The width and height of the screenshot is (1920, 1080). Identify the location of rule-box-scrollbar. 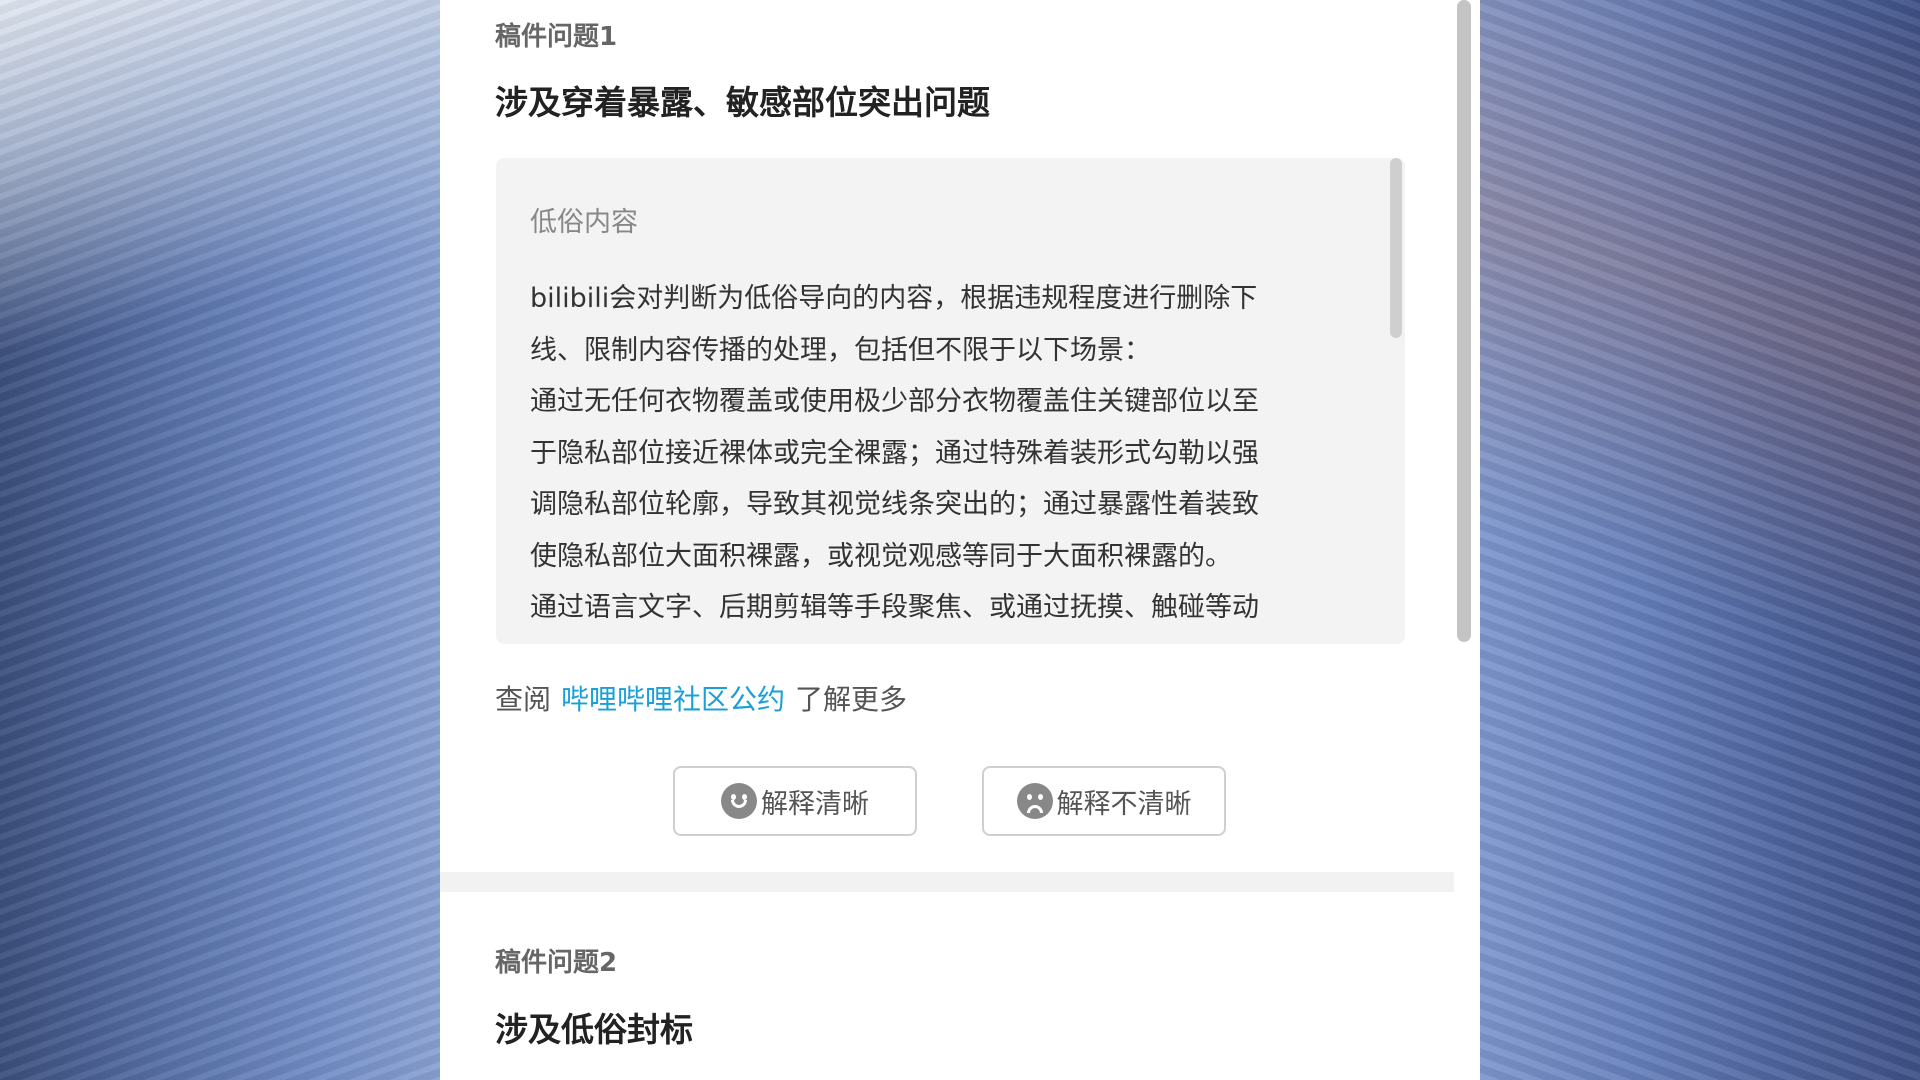
(1396, 248).